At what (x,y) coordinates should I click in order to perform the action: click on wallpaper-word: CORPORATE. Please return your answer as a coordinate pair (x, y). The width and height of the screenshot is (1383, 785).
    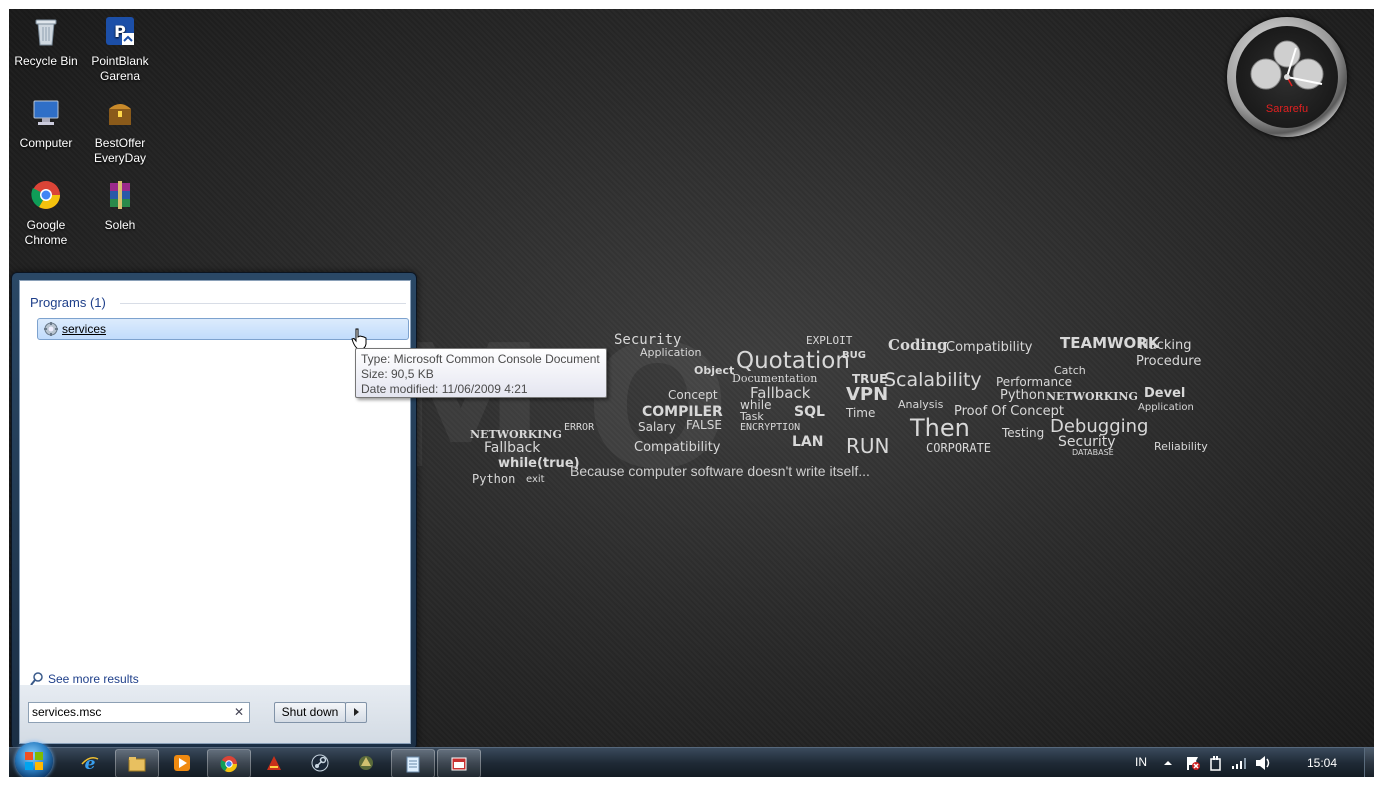
    Looking at the image, I should click on (959, 448).